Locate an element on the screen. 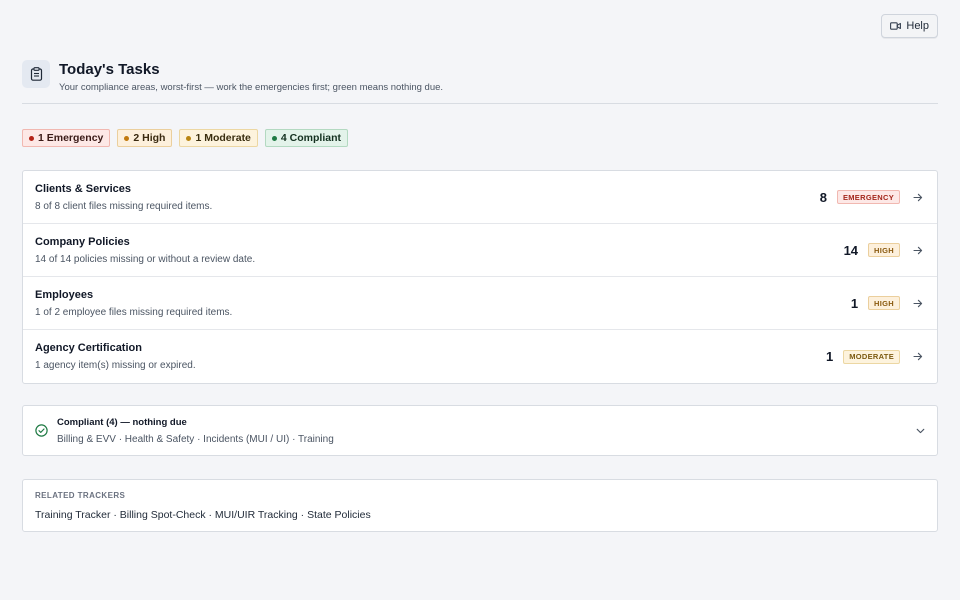 The image size is (960, 600). task-title: Agency Certification is located at coordinates (88, 348).